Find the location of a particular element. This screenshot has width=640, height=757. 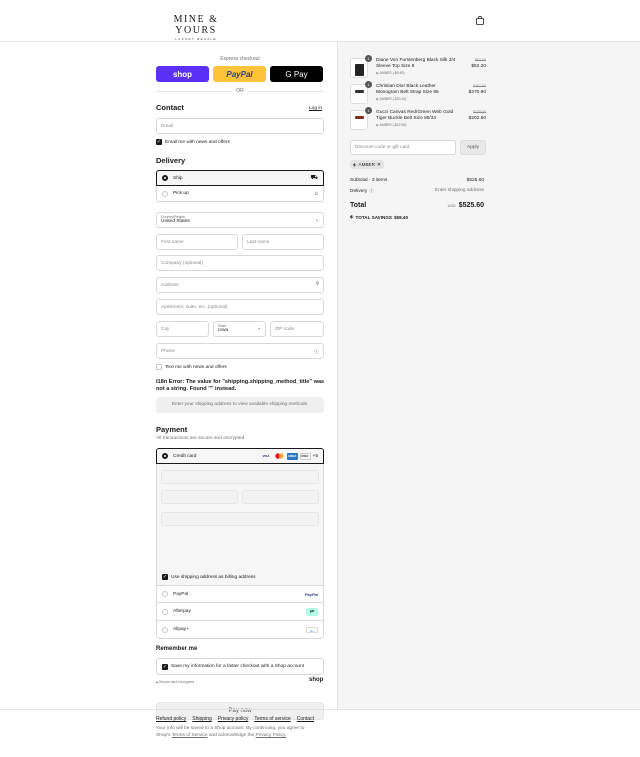

shopping-bag-icon is located at coordinates (480, 20).